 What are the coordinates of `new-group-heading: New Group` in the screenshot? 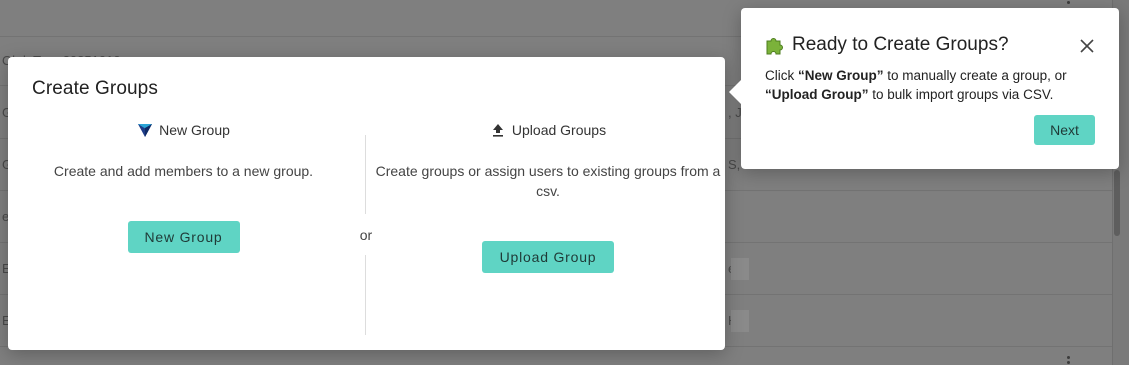 It's located at (183, 130).